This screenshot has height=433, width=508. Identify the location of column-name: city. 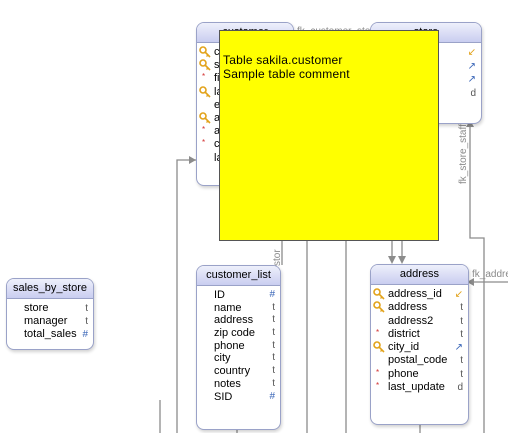
(222, 358).